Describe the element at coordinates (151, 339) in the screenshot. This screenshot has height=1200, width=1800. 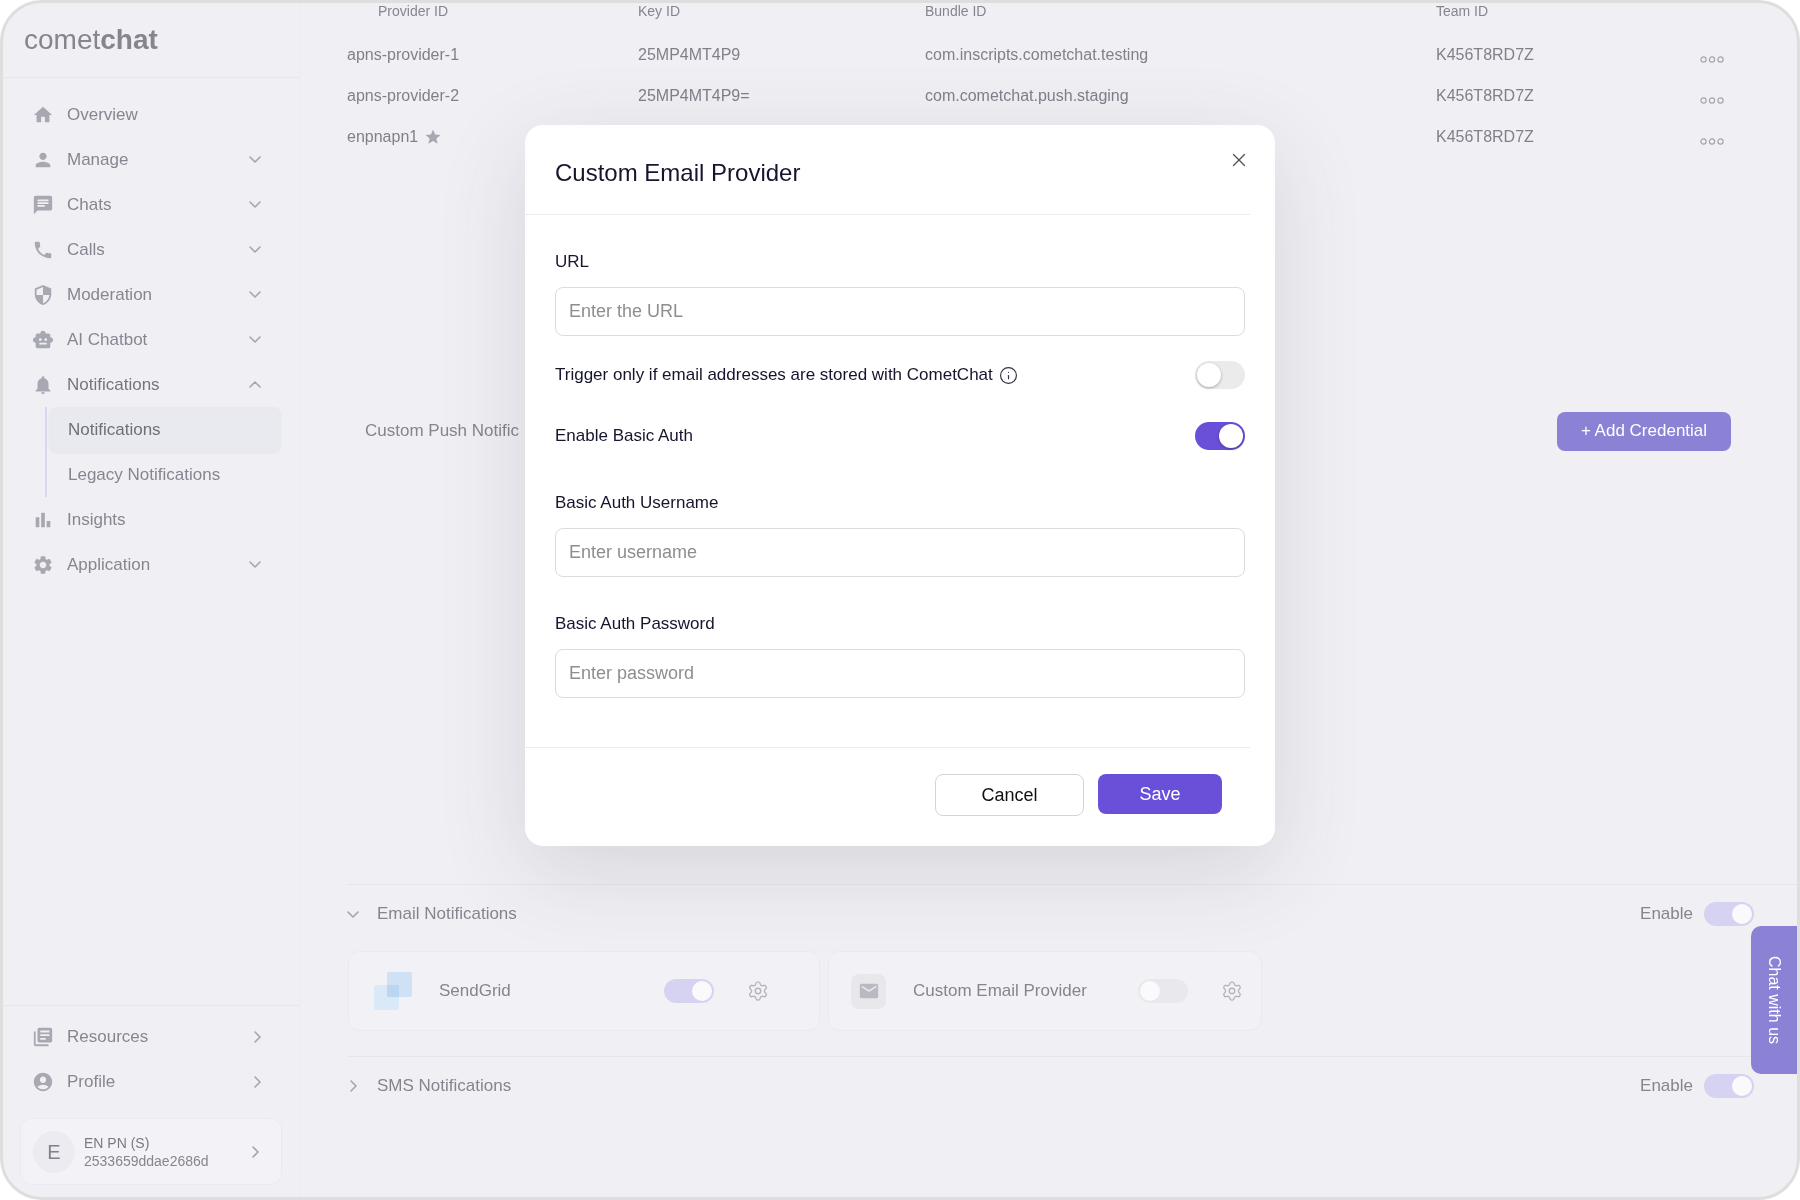
I see `sidebar-item: AI Chatbot` at that location.